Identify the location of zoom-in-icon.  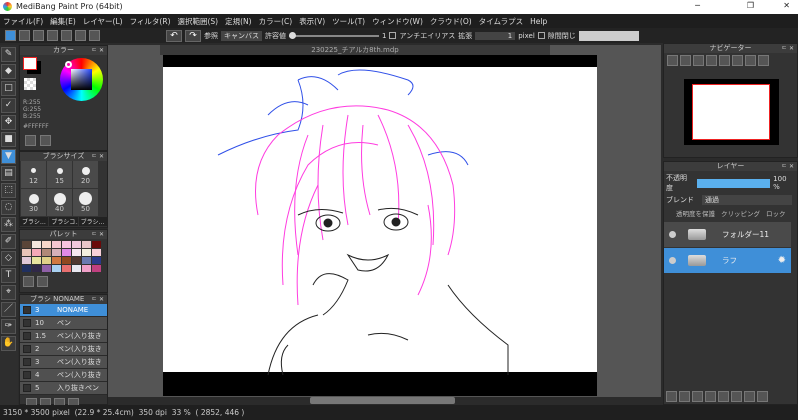
(685, 60).